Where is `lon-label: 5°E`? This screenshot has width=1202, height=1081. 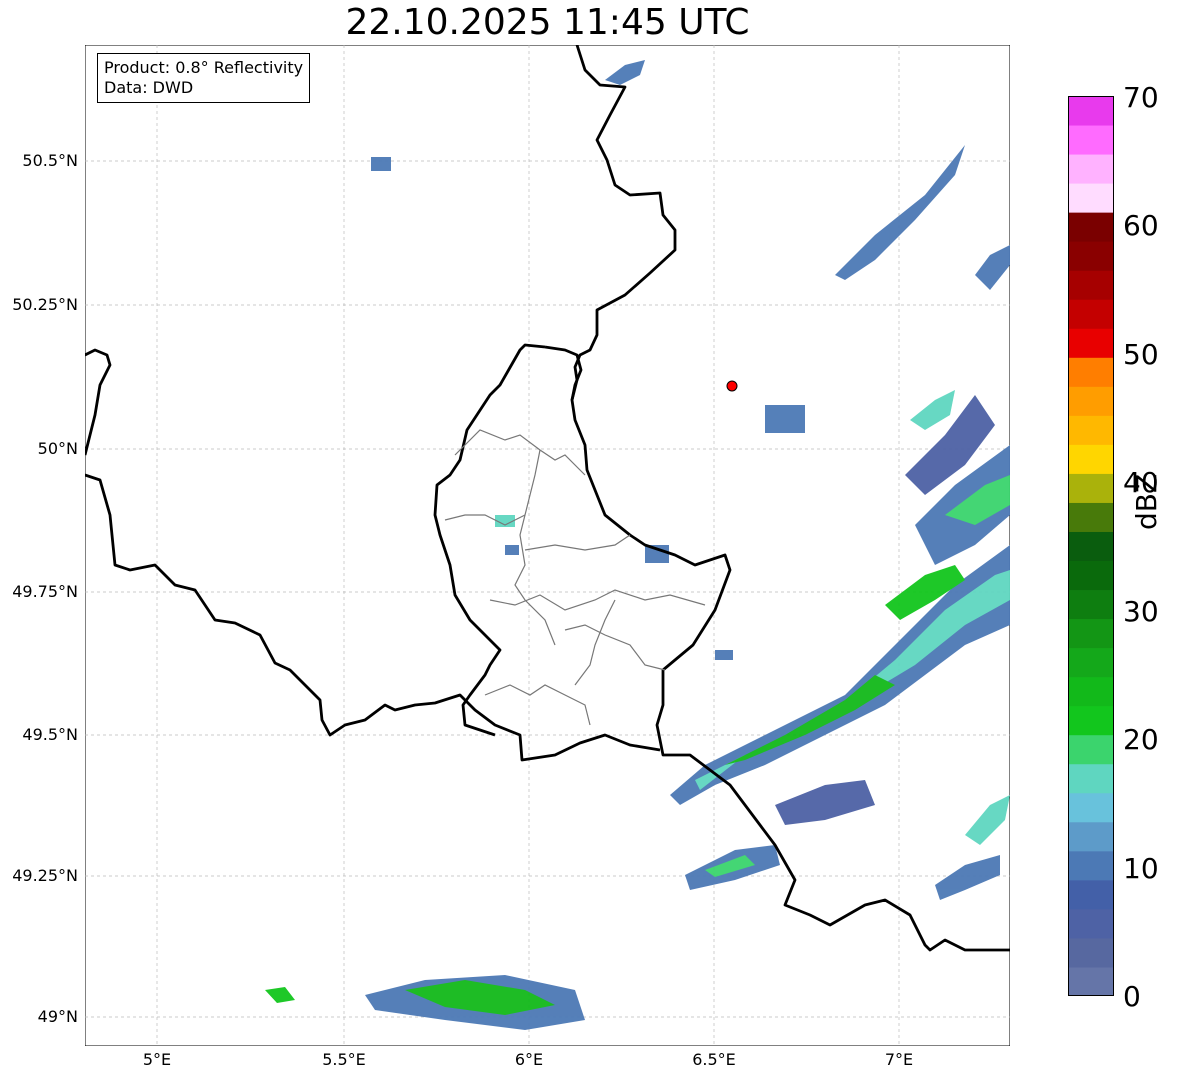 lon-label: 5°E is located at coordinates (157, 1059).